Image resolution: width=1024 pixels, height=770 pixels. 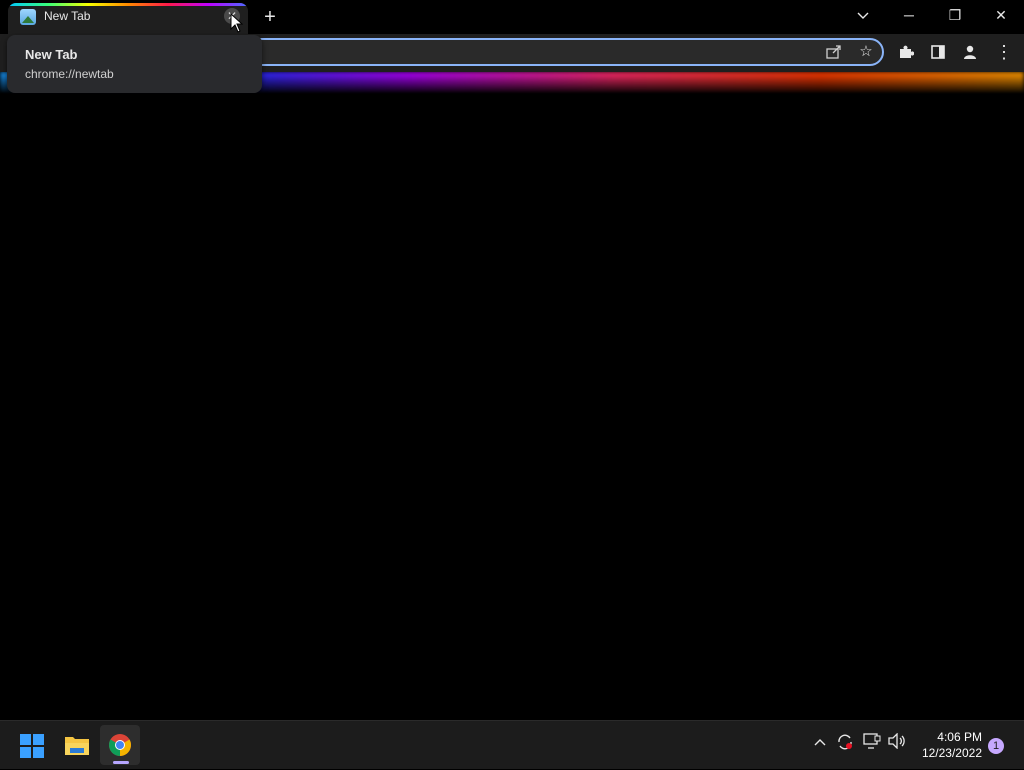 I want to click on new-tab-button: +, so click(x=270, y=17).